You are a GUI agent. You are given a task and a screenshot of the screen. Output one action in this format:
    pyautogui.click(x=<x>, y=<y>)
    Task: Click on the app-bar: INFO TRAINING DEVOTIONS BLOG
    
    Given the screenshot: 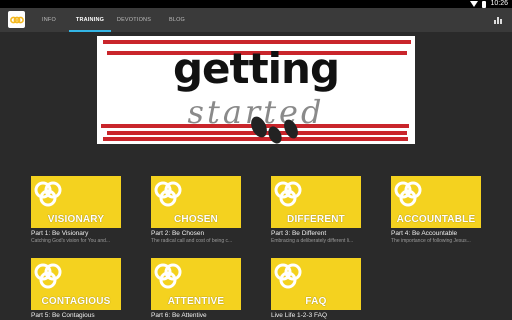 What is the action you would take?
    pyautogui.click(x=256, y=20)
    